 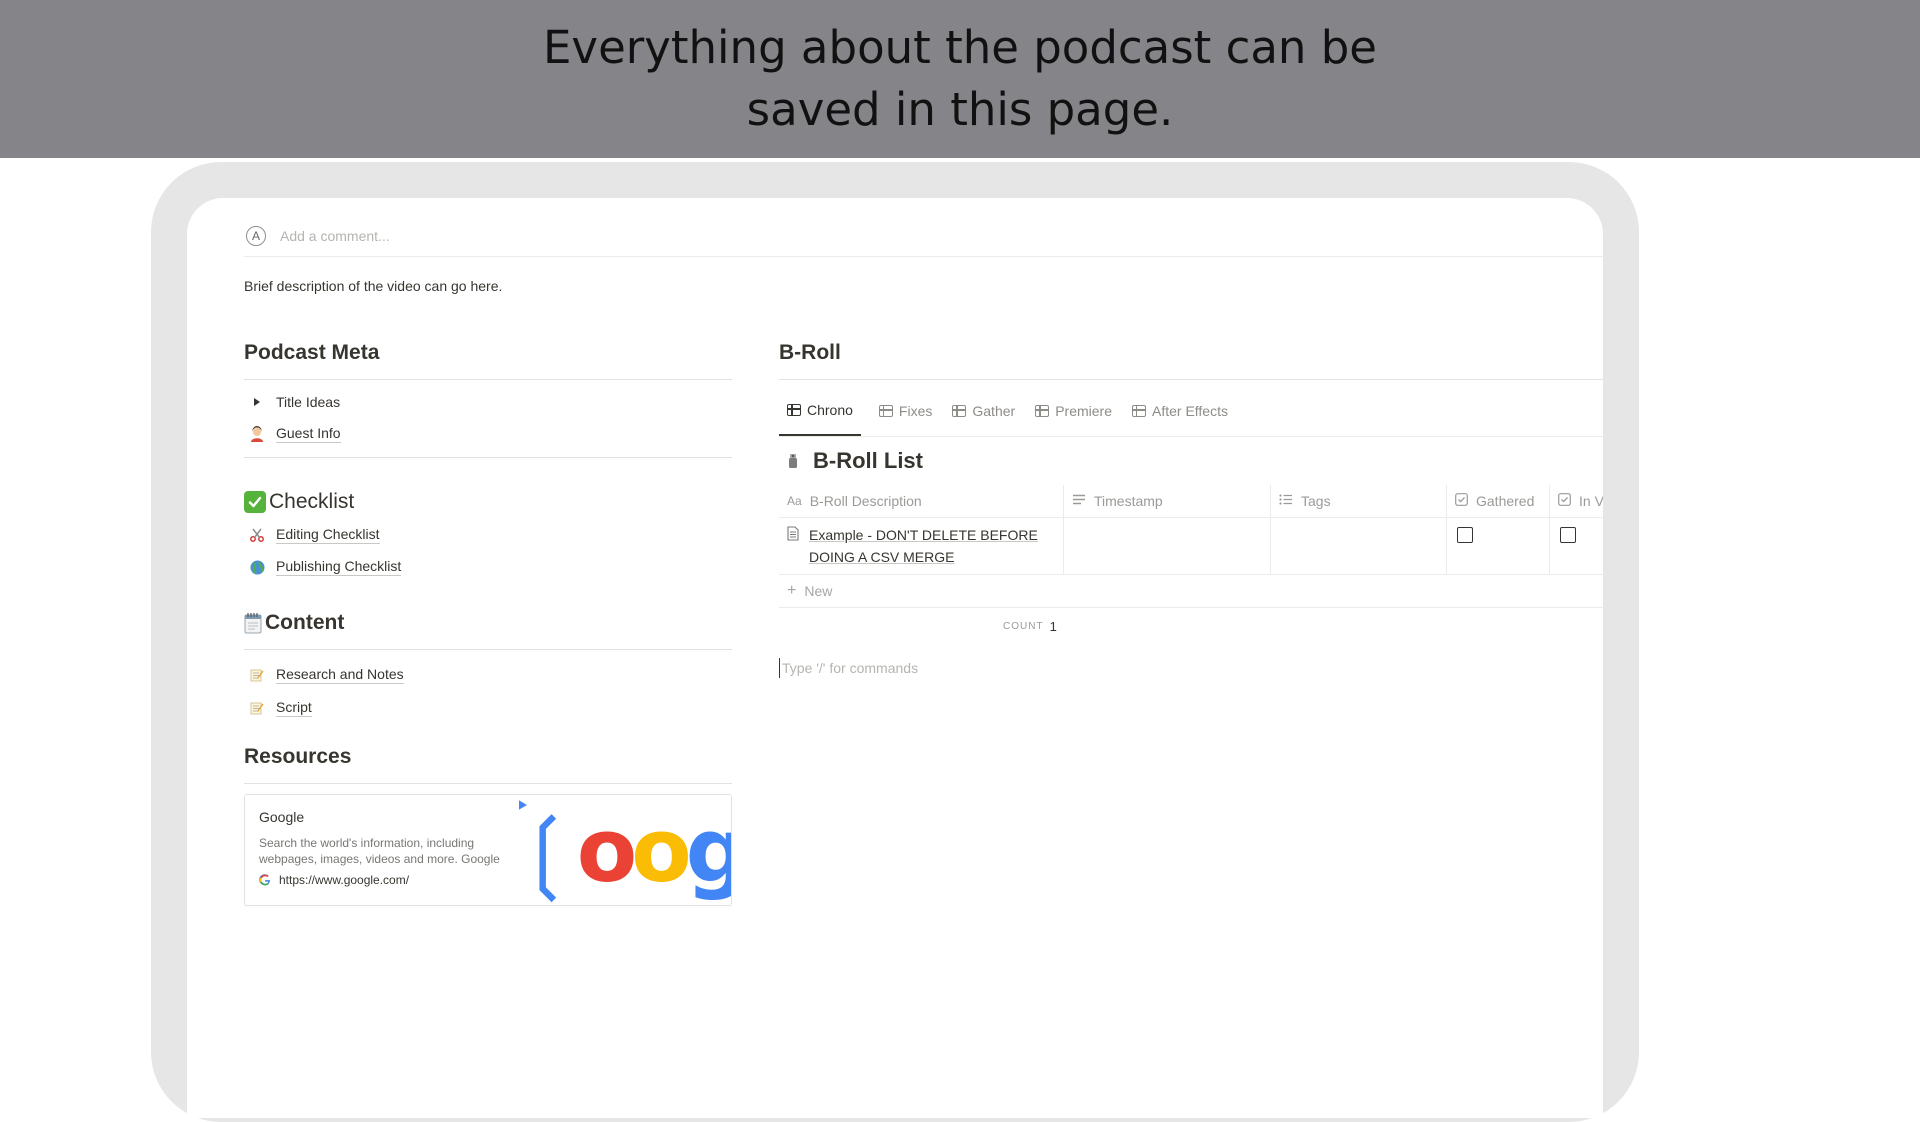 What do you see at coordinates (1079, 501) in the screenshot?
I see `text-lines-icon` at bounding box center [1079, 501].